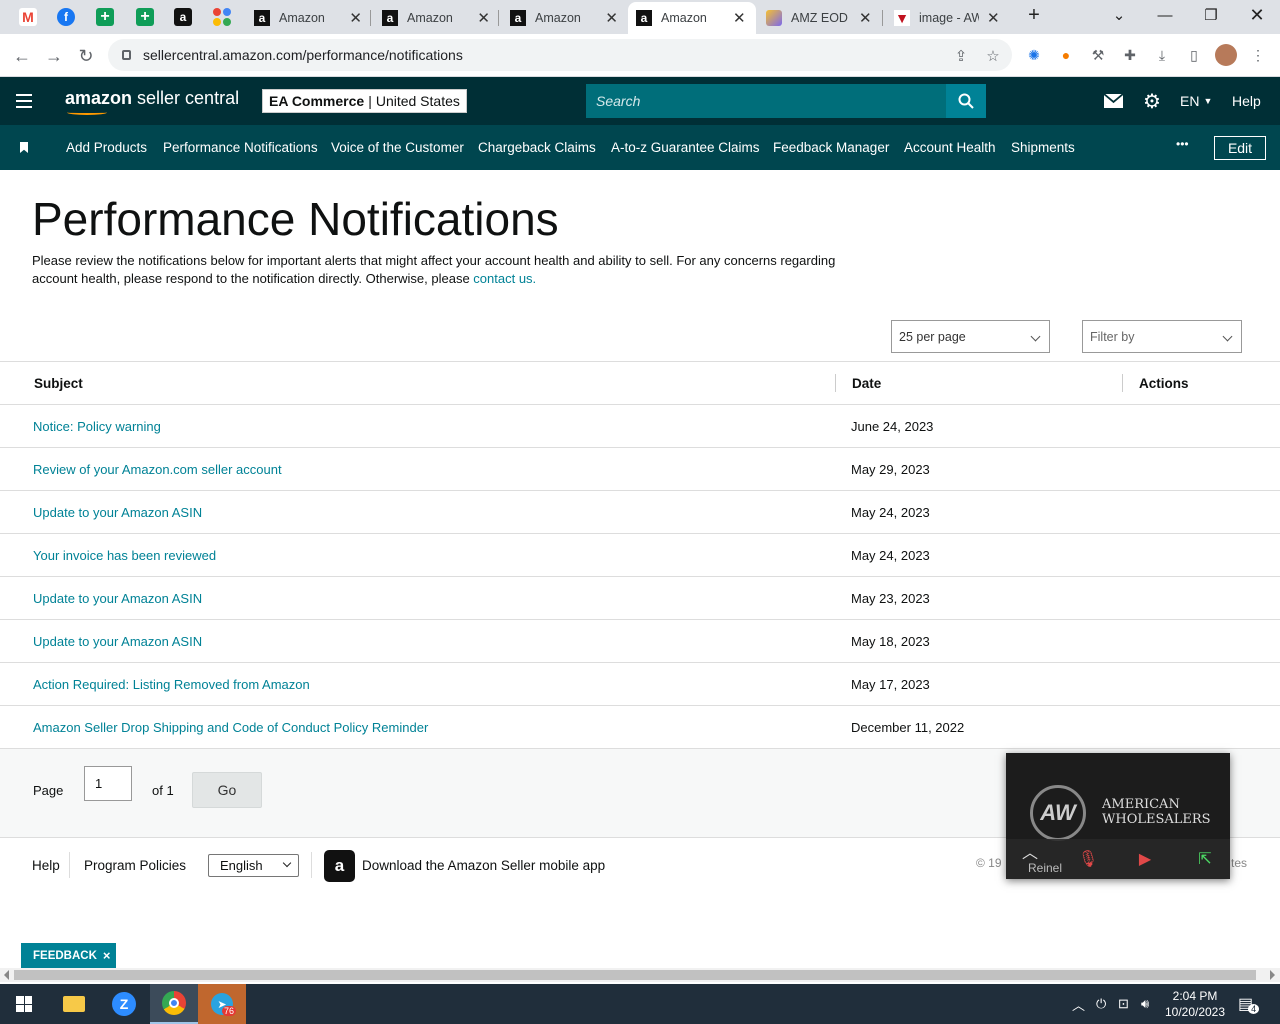 The width and height of the screenshot is (1280, 1024). I want to click on window-close-button: ✕, so click(1257, 15).